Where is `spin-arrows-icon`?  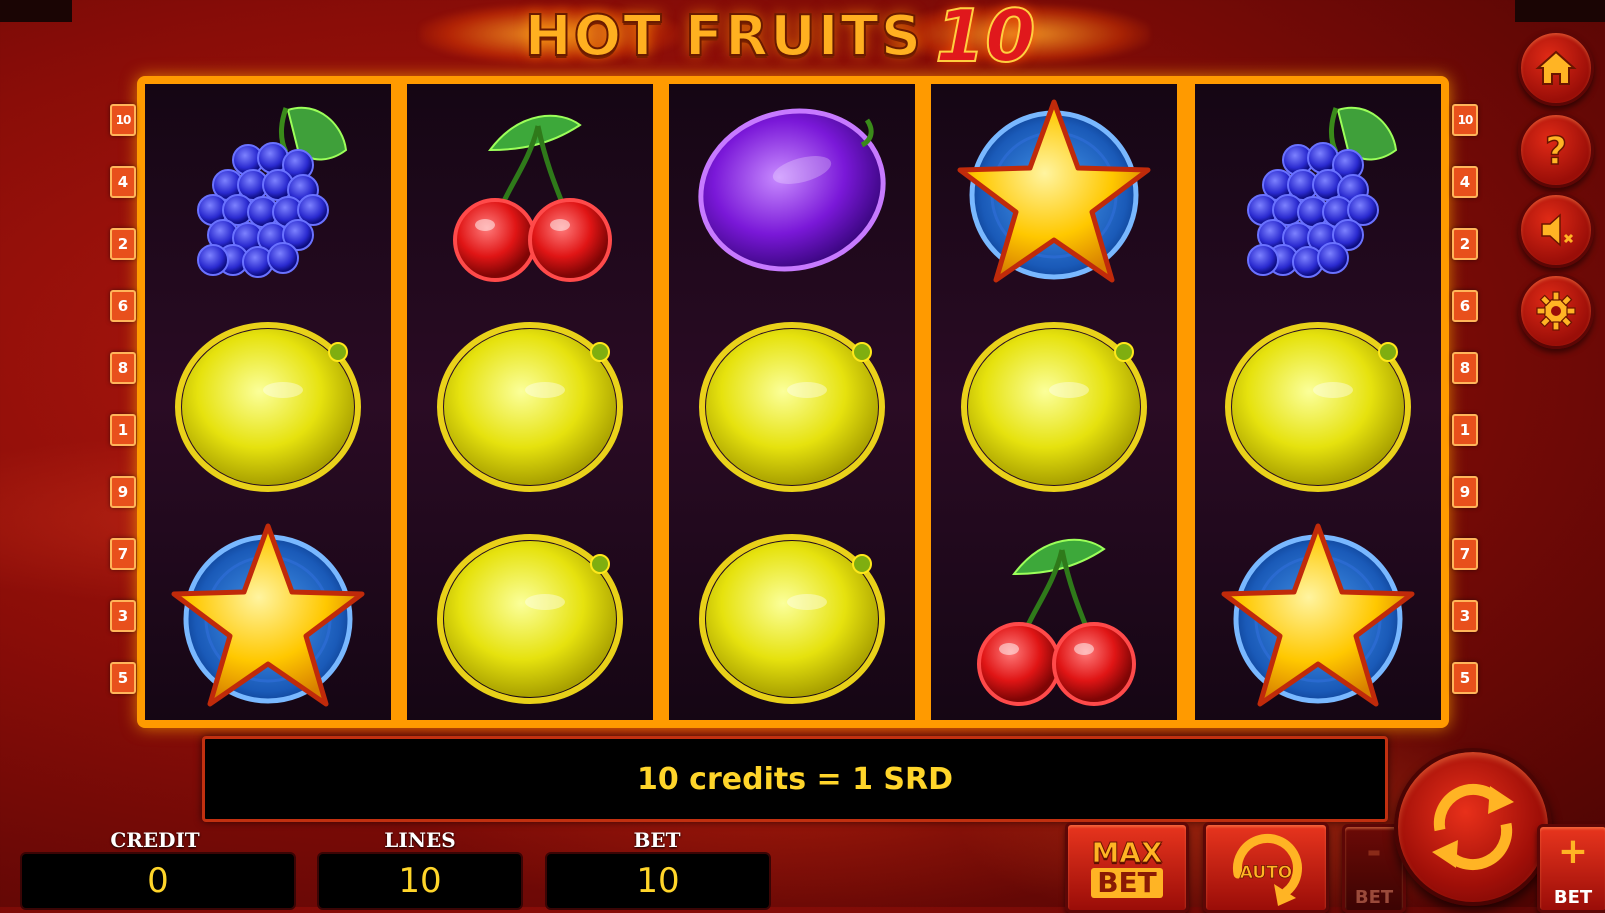
spin-arrows-icon is located at coordinates (1473, 827).